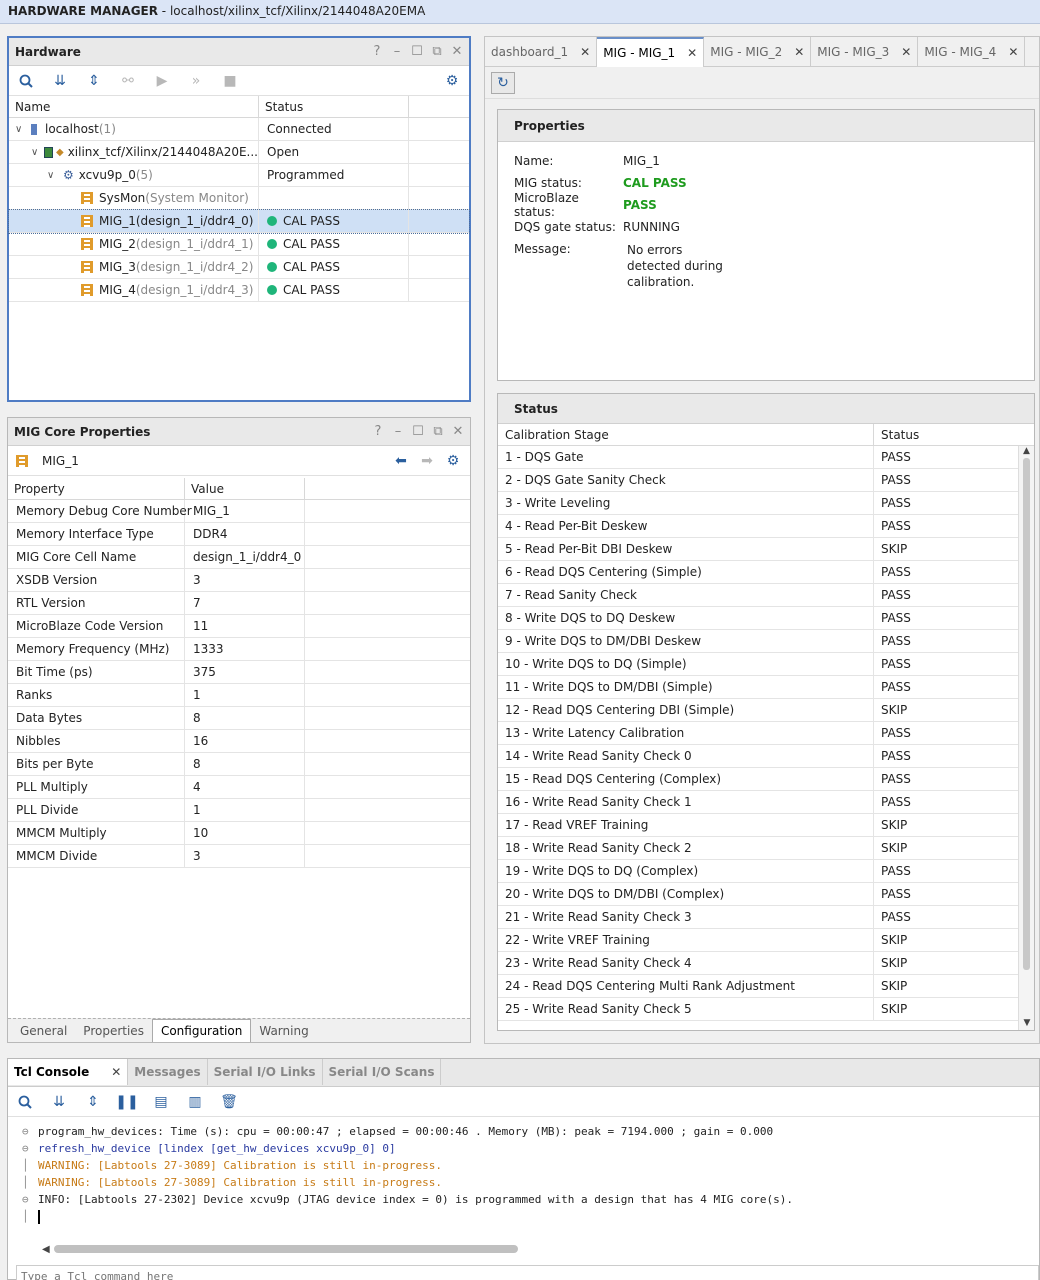 The image size is (1040, 1280). What do you see at coordinates (239, 244) in the screenshot?
I see `tree-row-mig-2: MIG_2 (design_1_i/ddr4_1) CAL PASS` at bounding box center [239, 244].